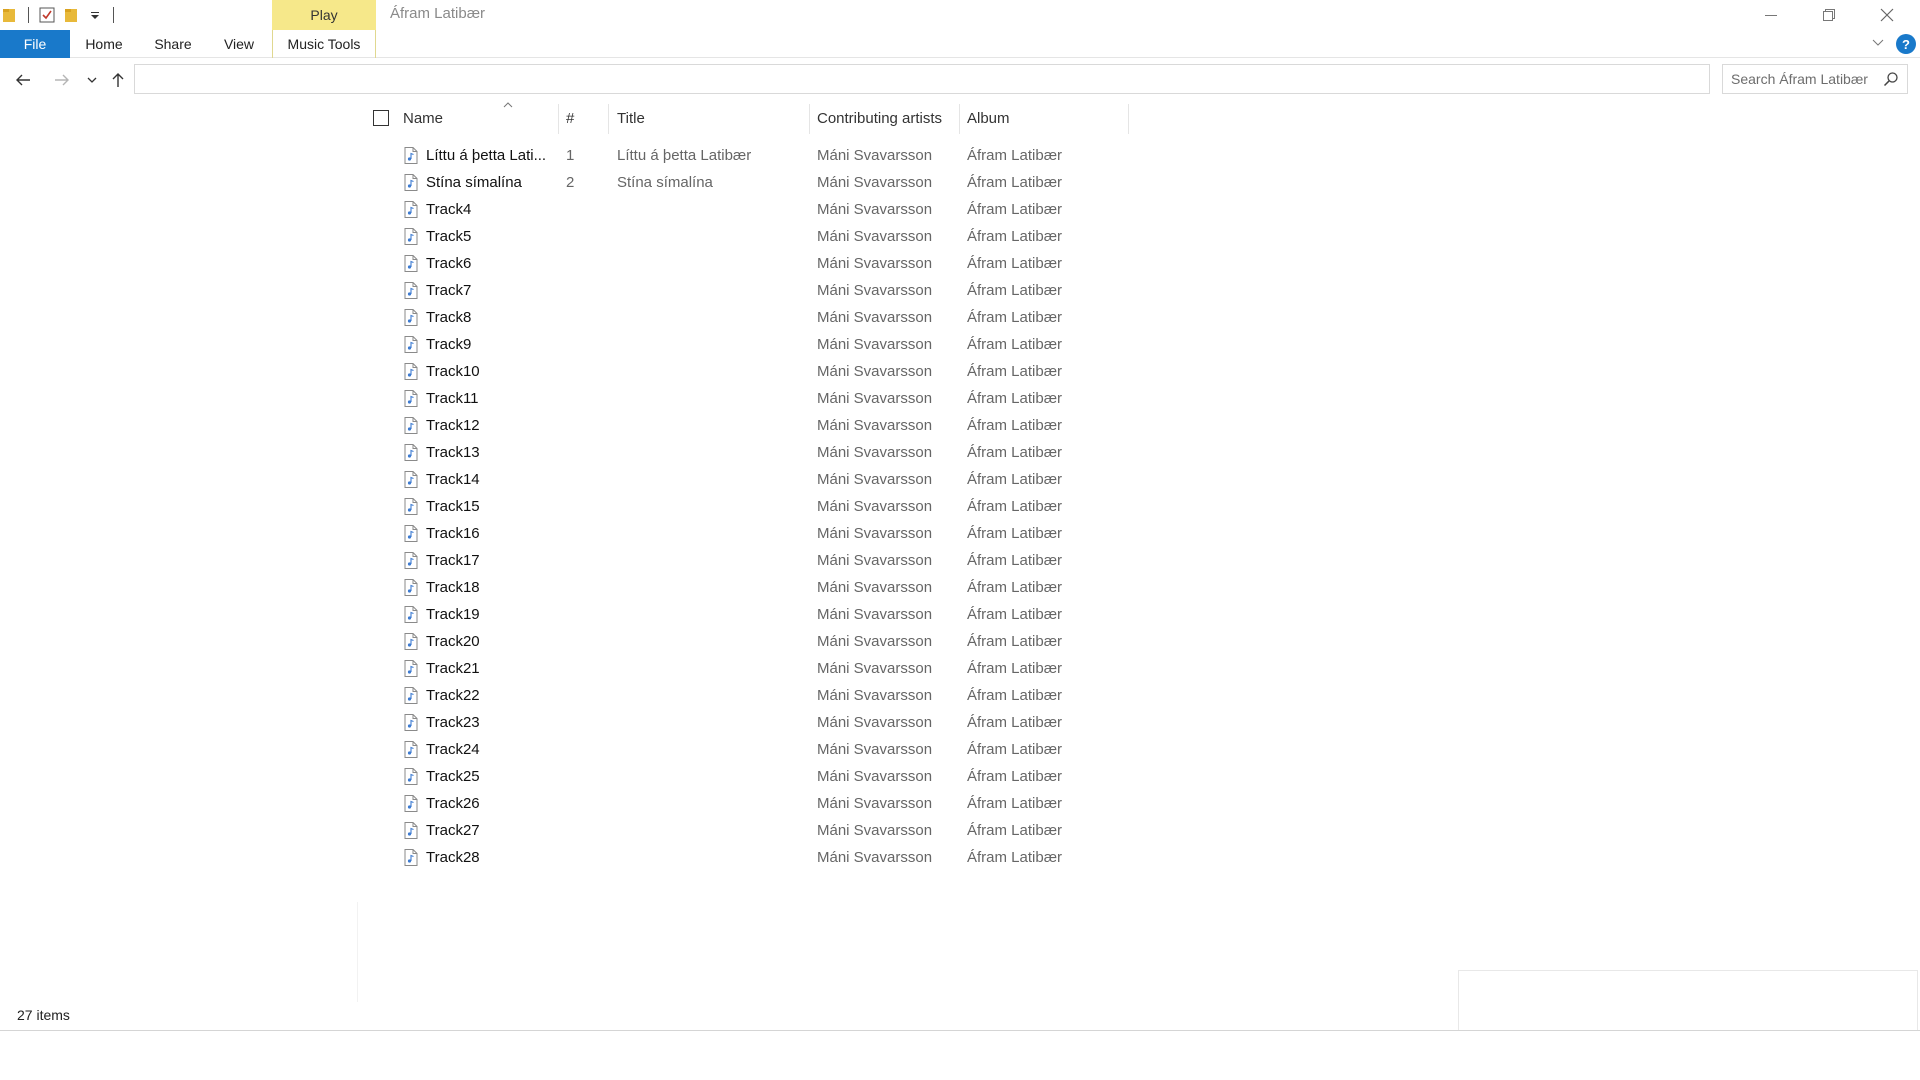  Describe the element at coordinates (712, 118) in the screenshot. I see `column-header-title: Title` at that location.